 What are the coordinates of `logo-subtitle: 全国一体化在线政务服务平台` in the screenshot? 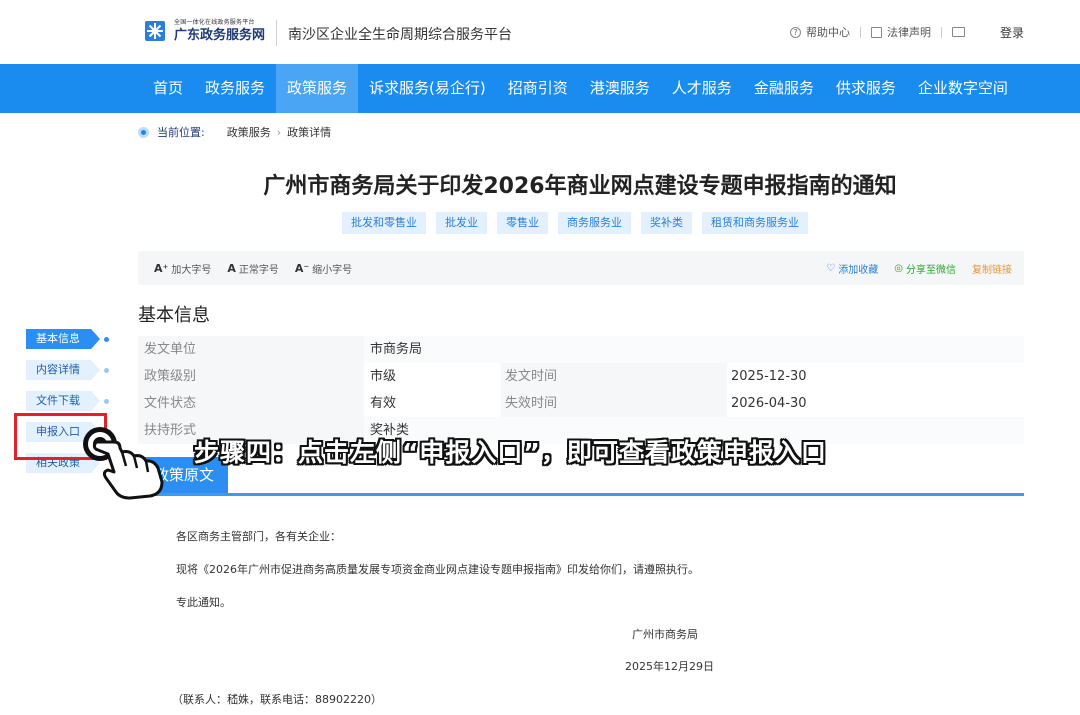 It's located at (214, 22).